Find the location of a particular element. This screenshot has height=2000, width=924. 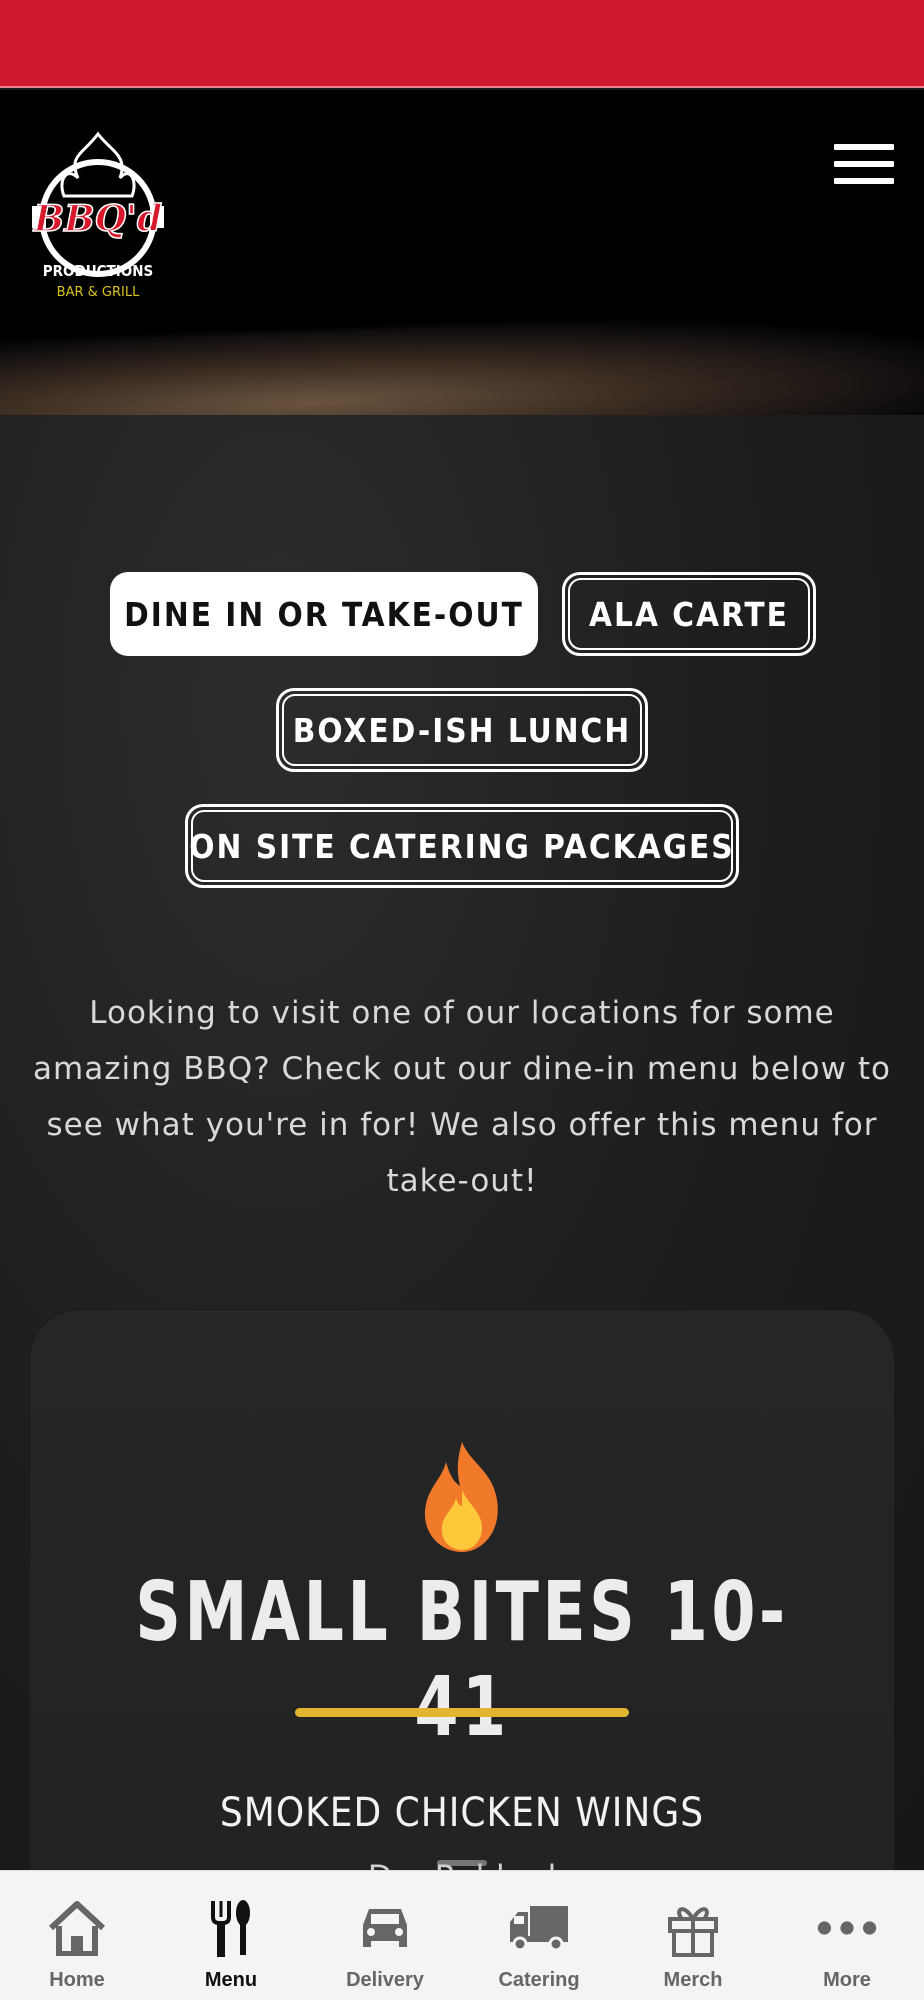

car-icon is located at coordinates (385, 1928).